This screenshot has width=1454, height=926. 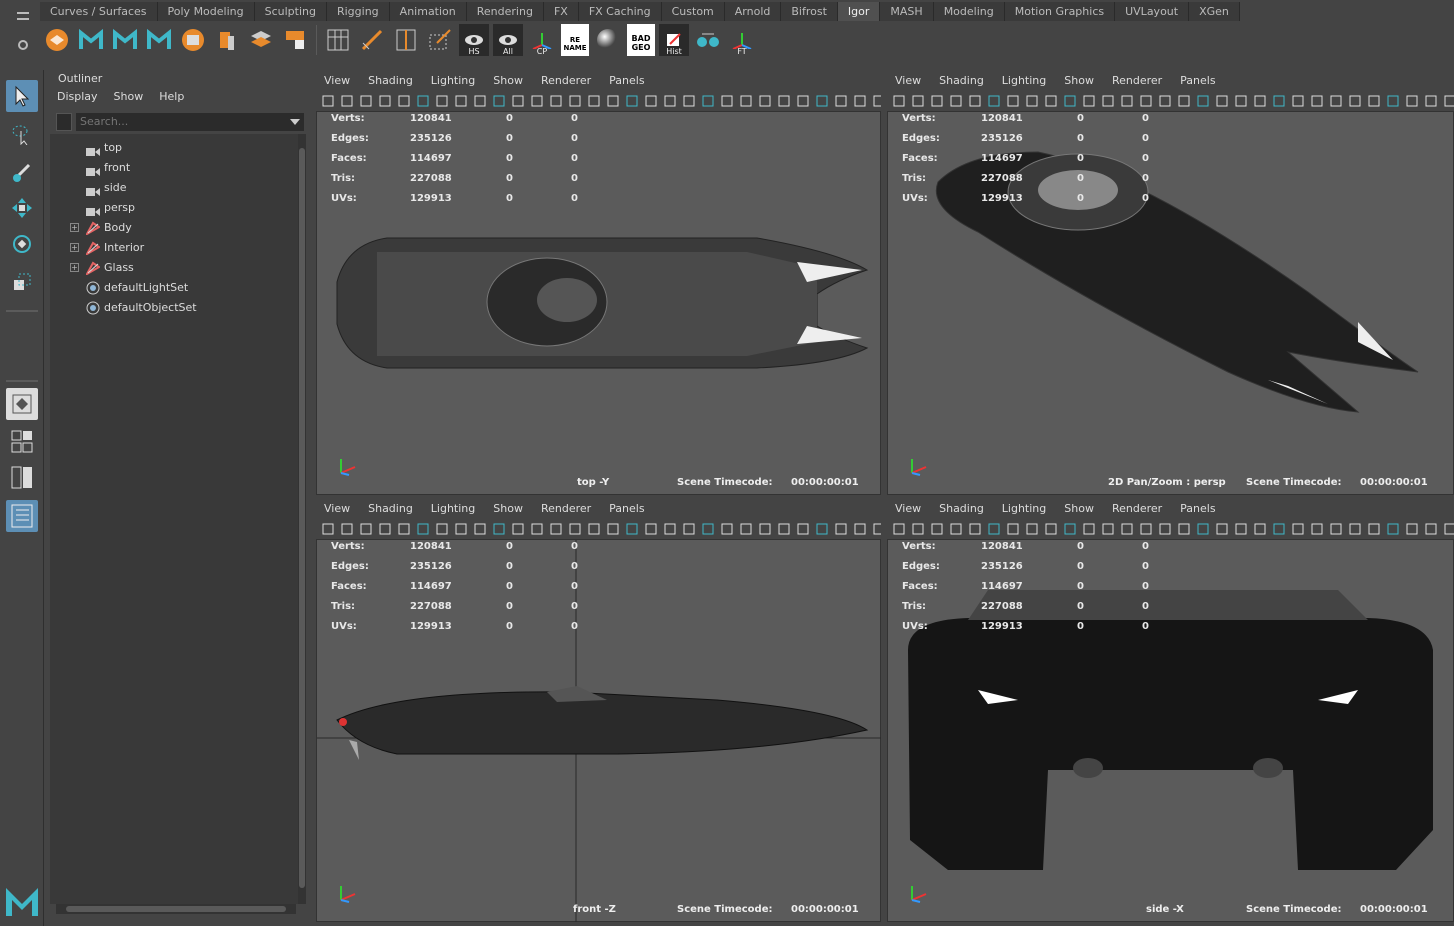 What do you see at coordinates (22, 134) in the screenshot?
I see `lasso-tool-icon` at bounding box center [22, 134].